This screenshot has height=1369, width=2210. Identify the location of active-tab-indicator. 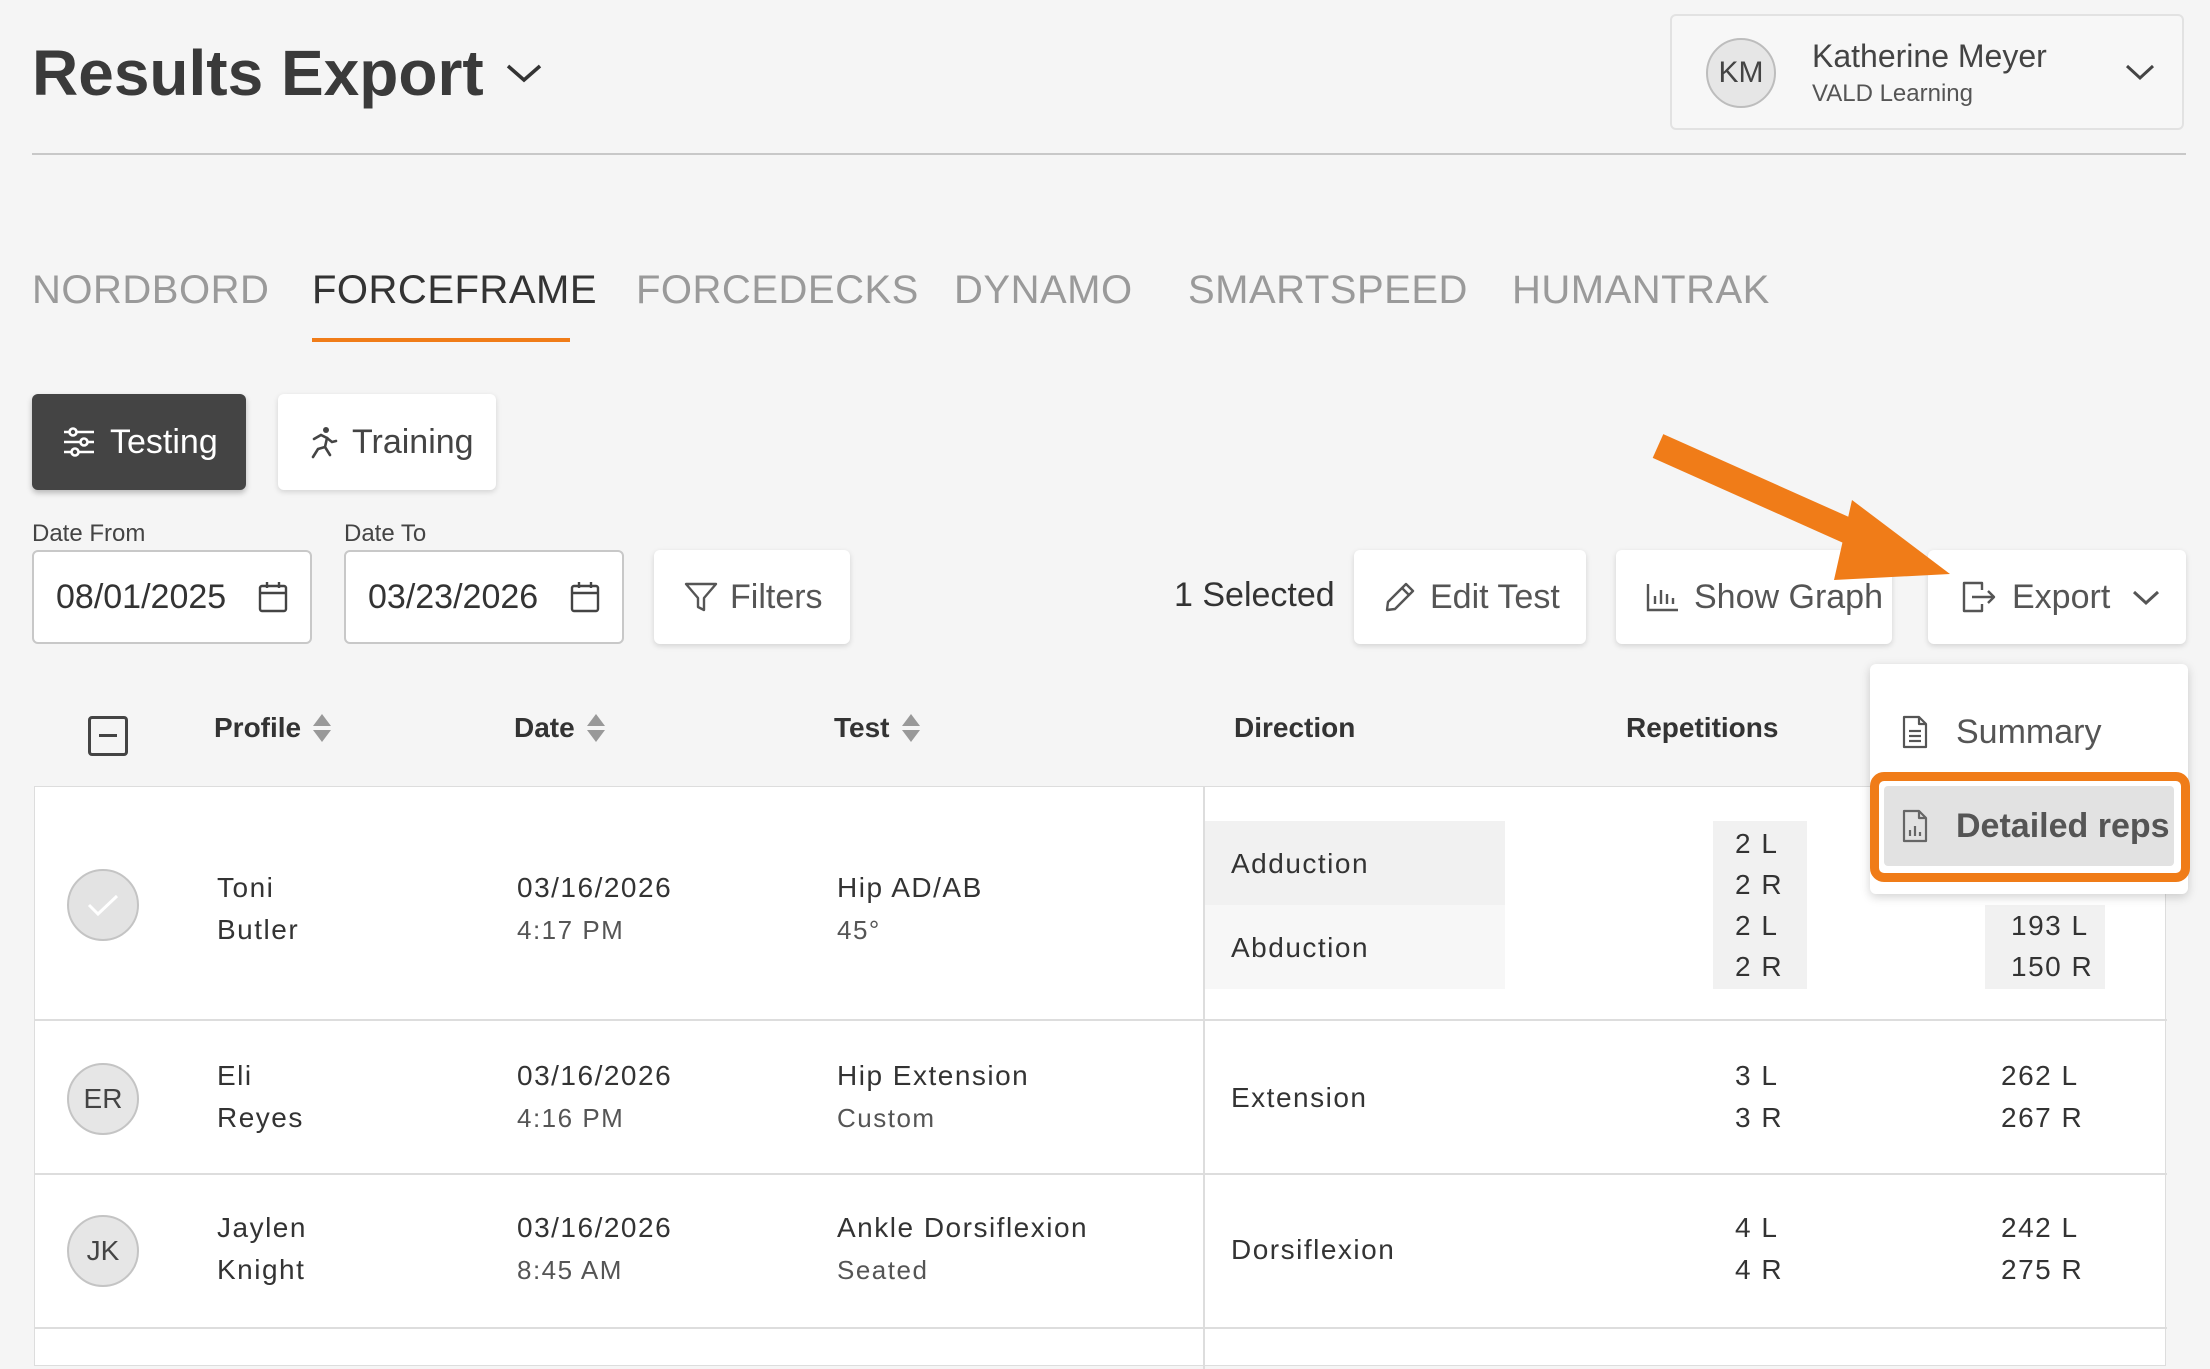
(441, 340).